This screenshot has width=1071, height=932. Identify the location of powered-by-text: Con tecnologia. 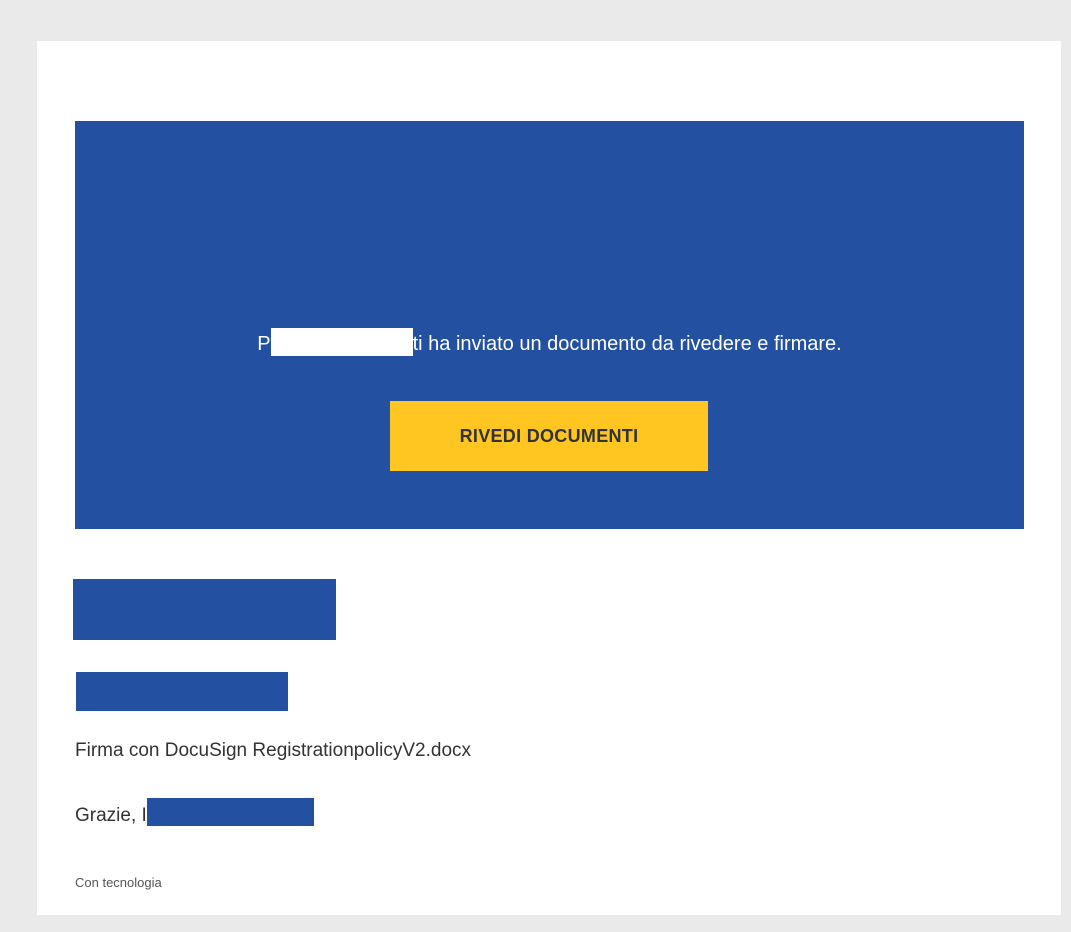
(118, 882).